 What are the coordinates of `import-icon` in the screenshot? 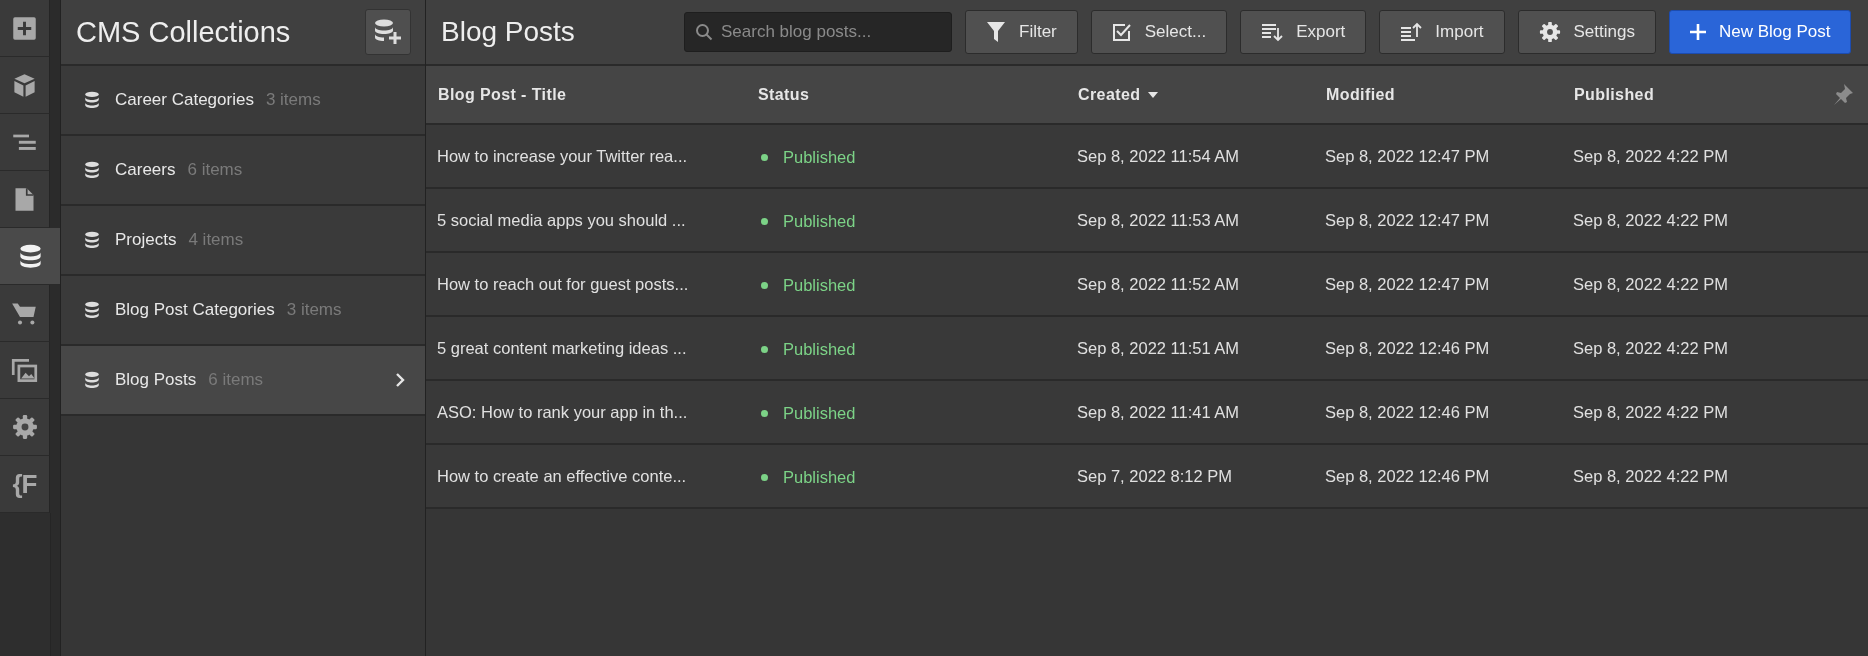 It's located at (1411, 32).